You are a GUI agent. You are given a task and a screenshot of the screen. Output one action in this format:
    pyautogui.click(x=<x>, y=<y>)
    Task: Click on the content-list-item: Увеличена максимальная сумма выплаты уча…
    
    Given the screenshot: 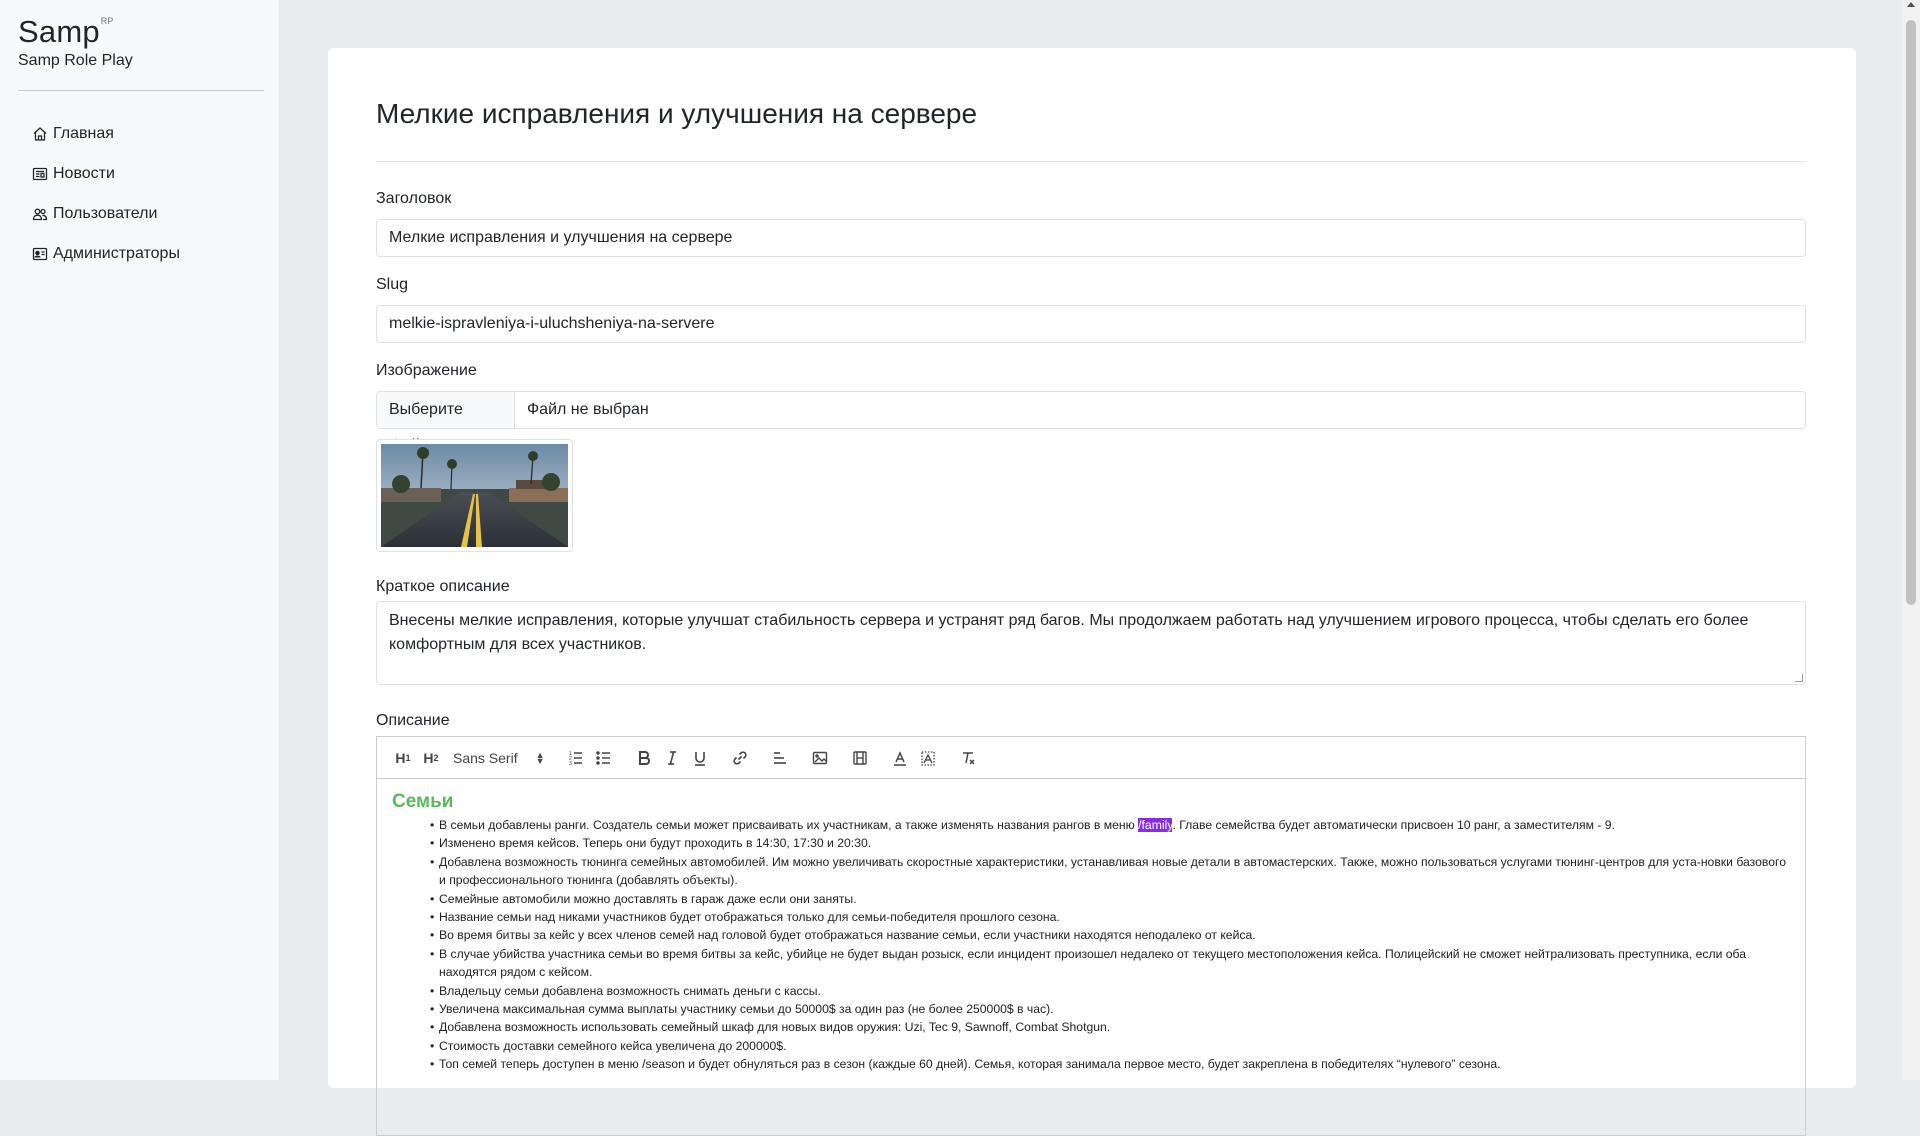 What is the action you would take?
    pyautogui.click(x=1110, y=1009)
    